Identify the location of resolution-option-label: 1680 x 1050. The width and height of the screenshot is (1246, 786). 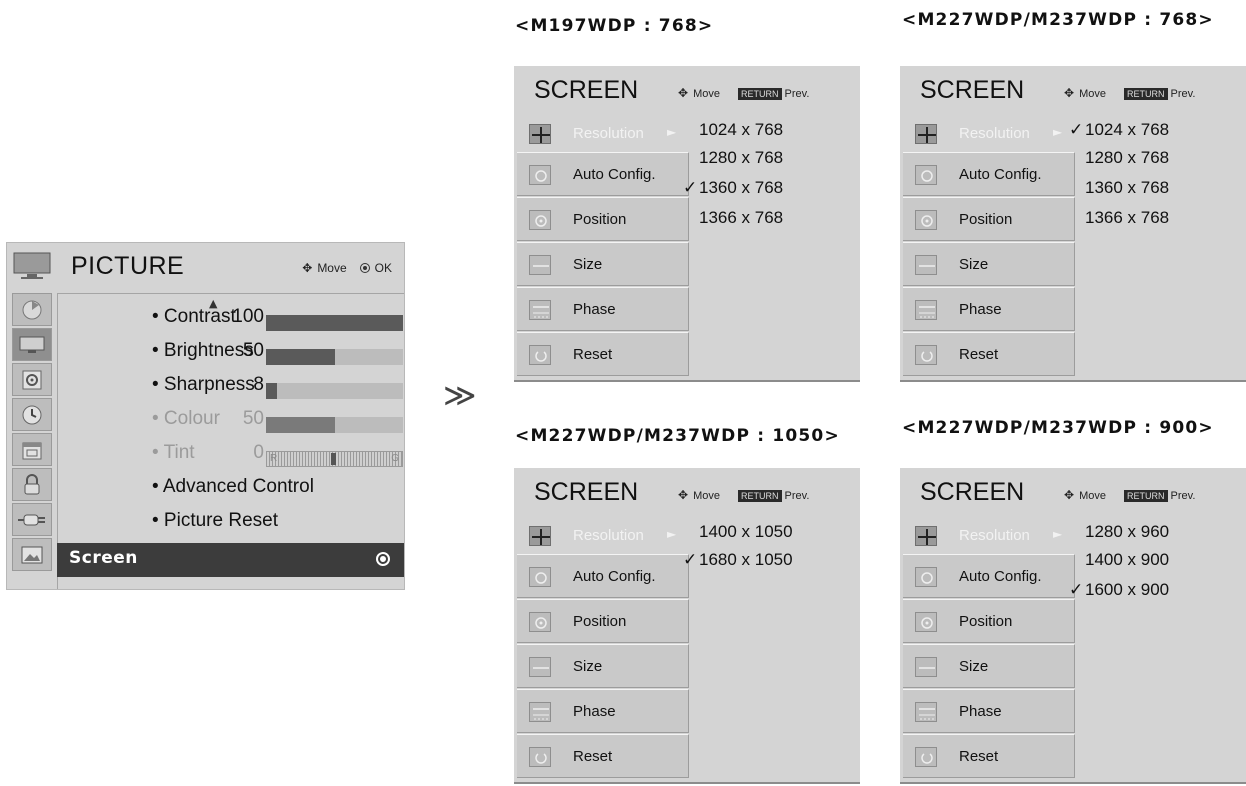
(746, 559).